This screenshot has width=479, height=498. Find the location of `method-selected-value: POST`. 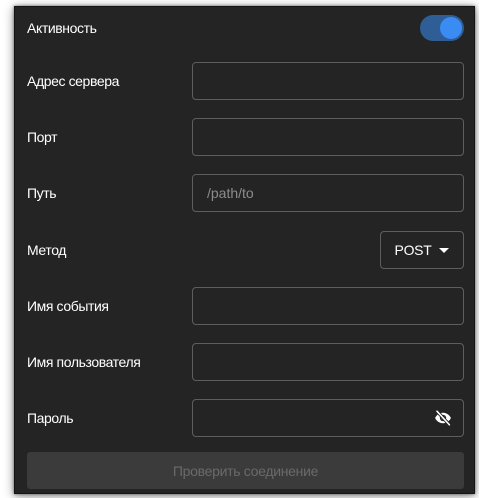

method-selected-value: POST is located at coordinates (413, 250).